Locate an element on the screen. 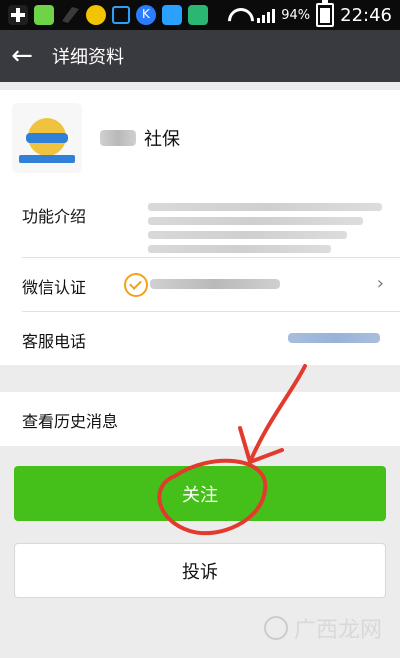 This screenshot has width=400, height=658. status-right: 94% 22:46 is located at coordinates (308, 13).